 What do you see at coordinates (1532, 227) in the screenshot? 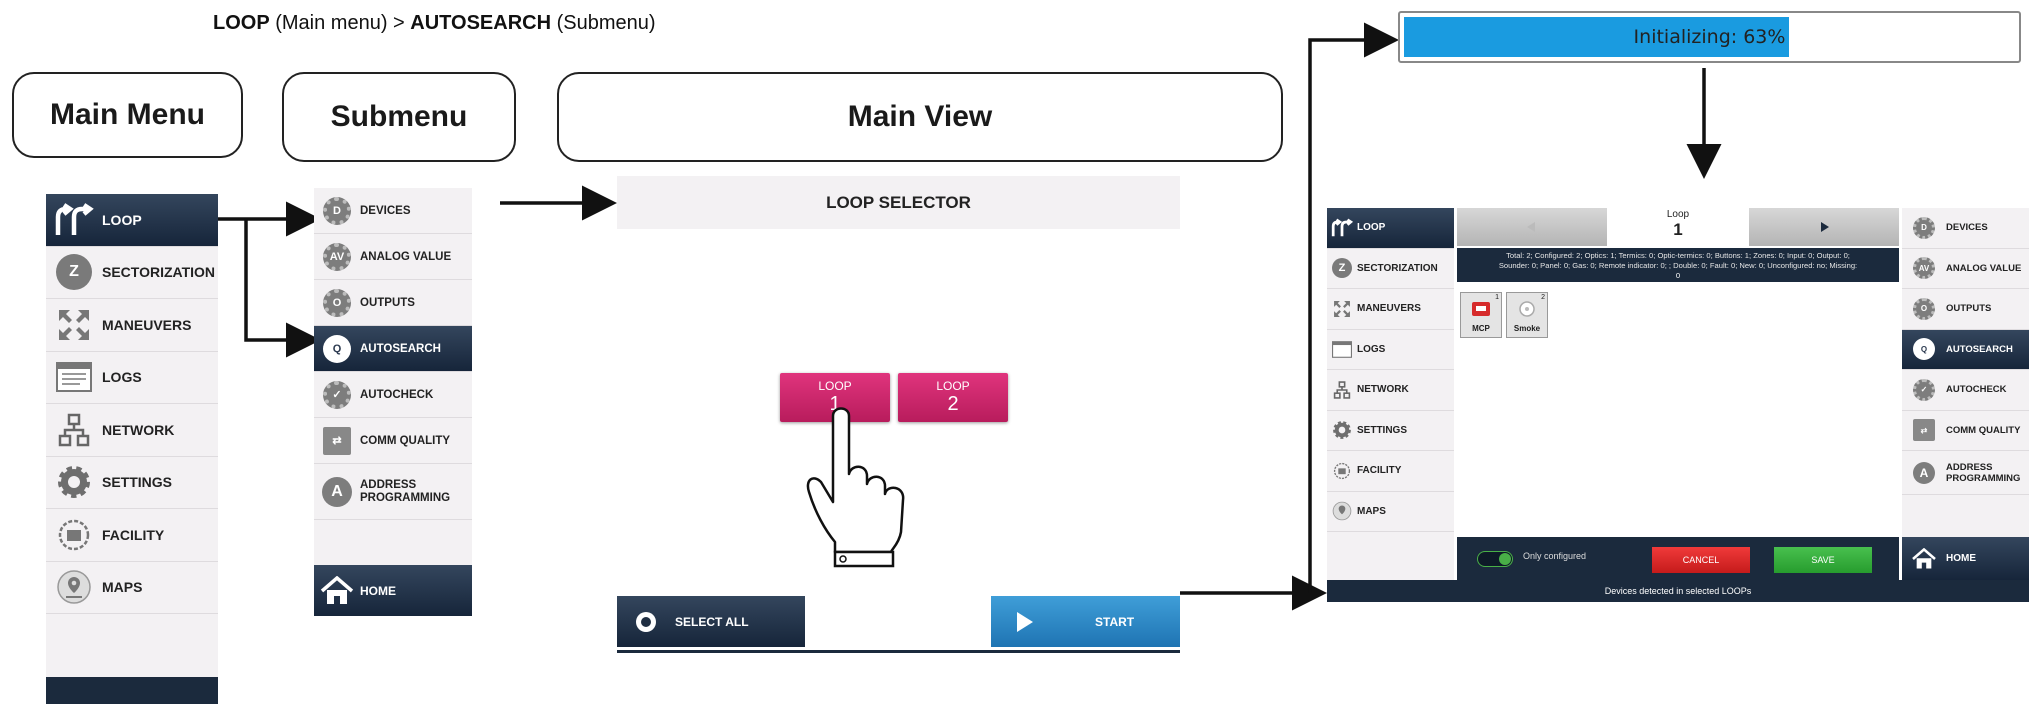
I see `prev-loop-button` at bounding box center [1532, 227].